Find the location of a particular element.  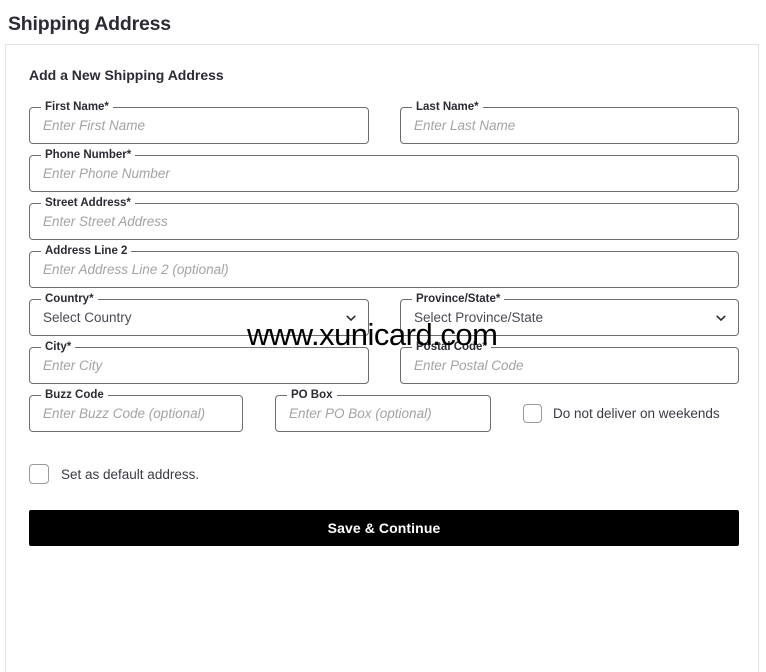

city-input is located at coordinates (199, 365).